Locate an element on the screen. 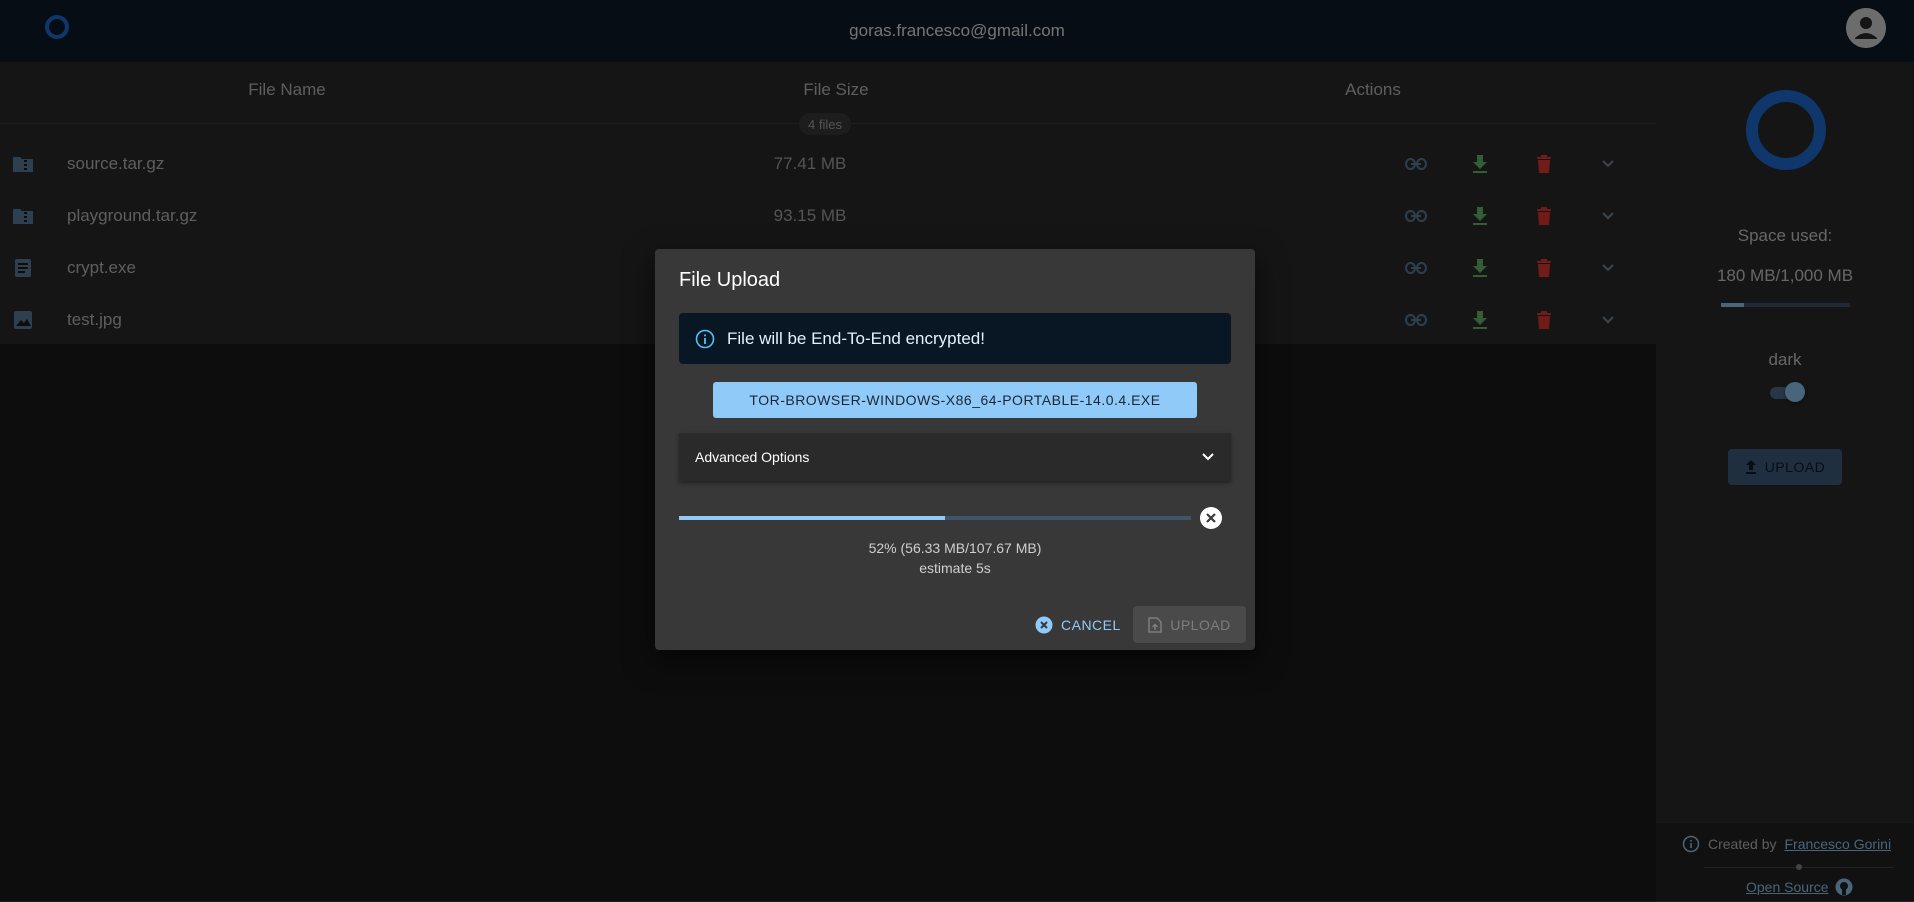 Image resolution: width=1914 pixels, height=902 pixels. progress-text: 52% (56.33 MB/107.67 MB) is located at coordinates (955, 548).